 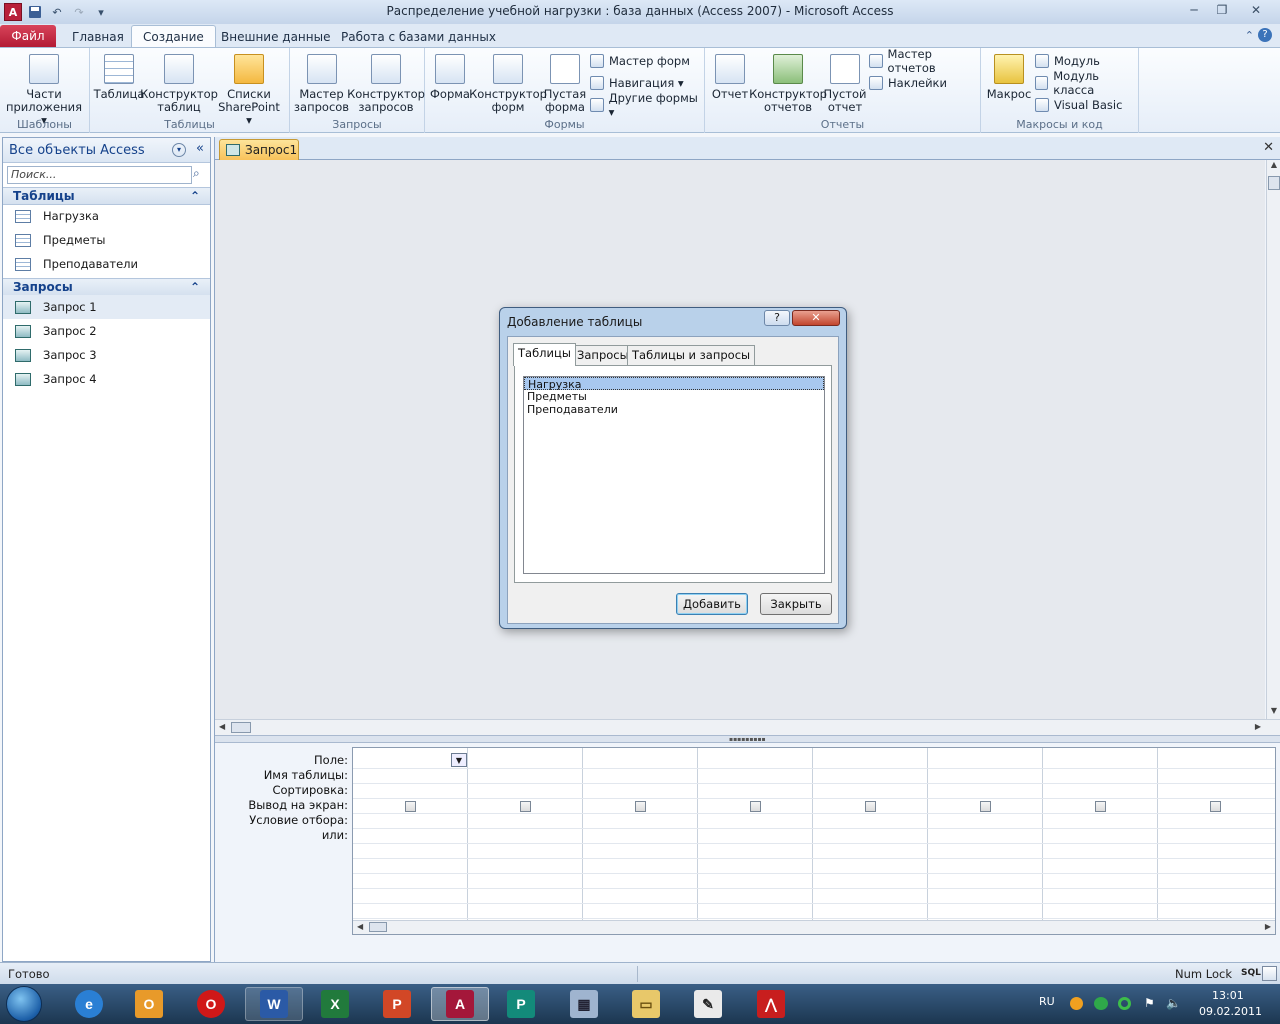 What do you see at coordinates (119, 77) in the screenshot?
I see `table-button: Таблица` at bounding box center [119, 77].